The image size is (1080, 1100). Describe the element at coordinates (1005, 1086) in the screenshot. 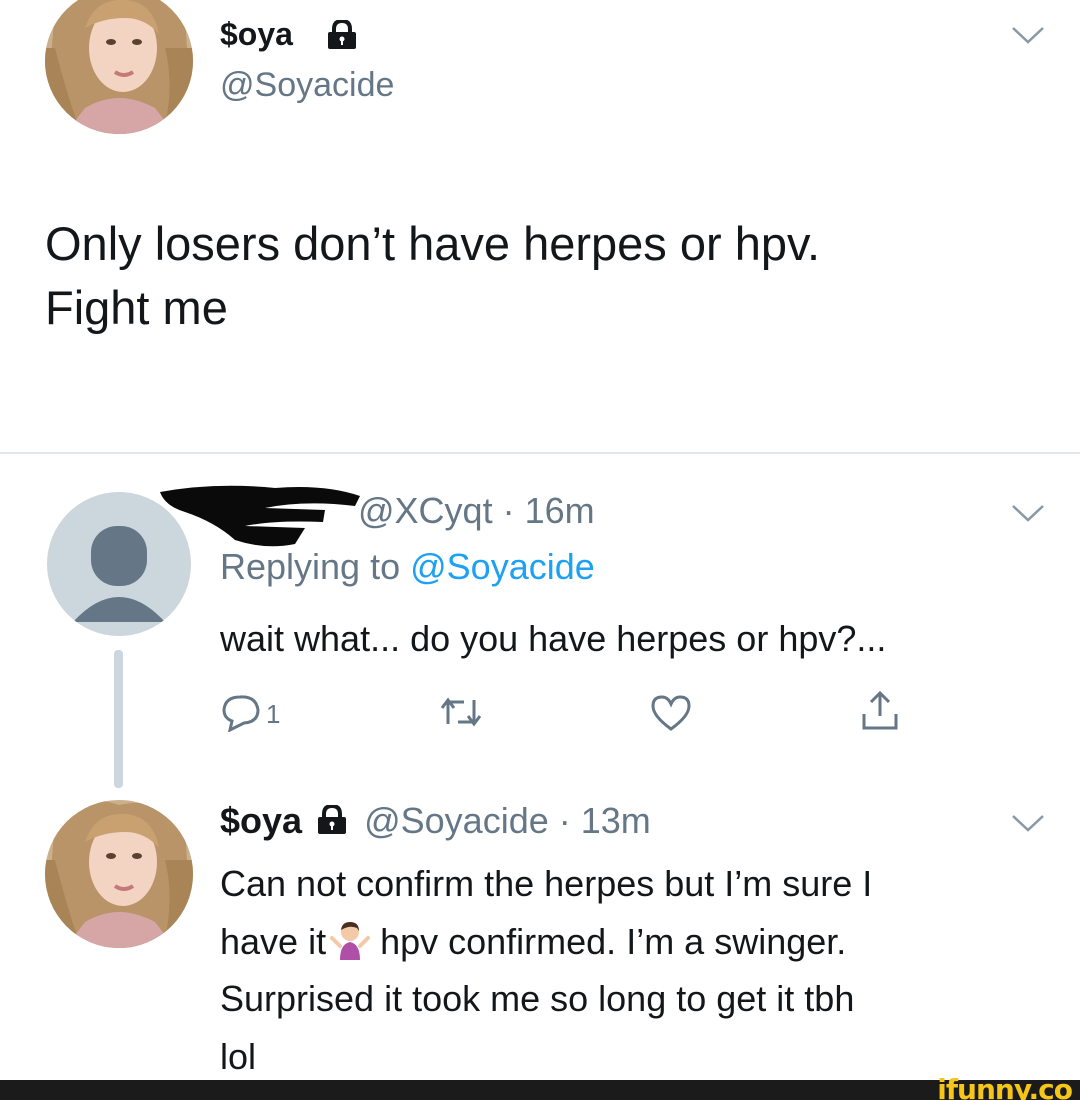

I see `ifunny-watermark: ifunny.co` at that location.